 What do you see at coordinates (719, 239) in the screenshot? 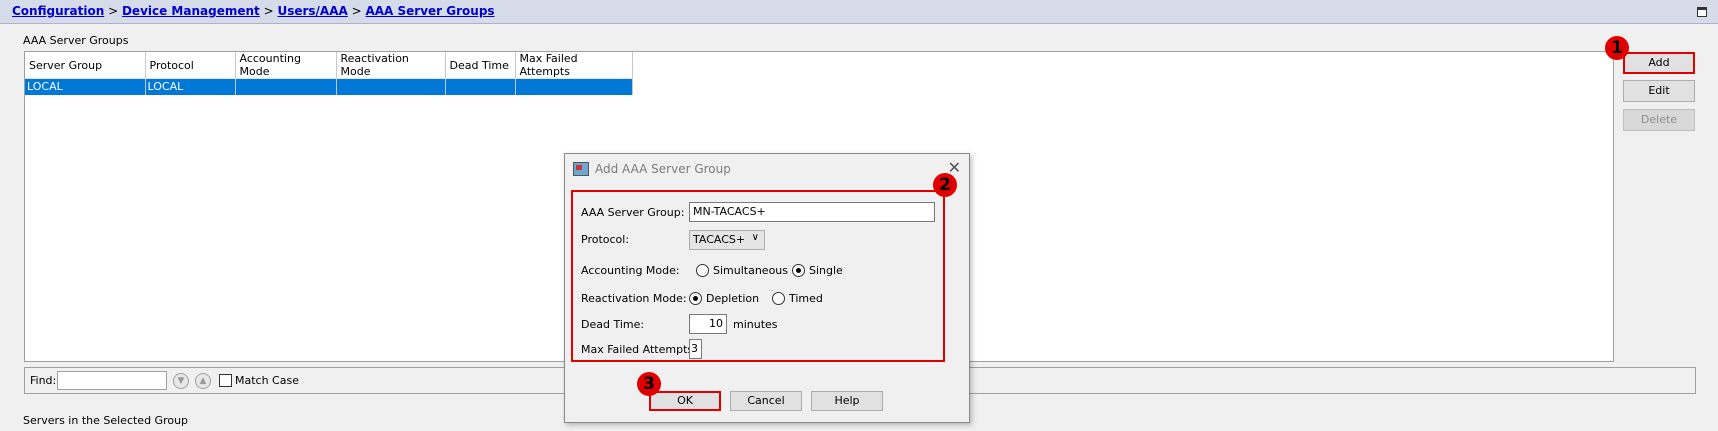
I see `protocol-selected-value: TACACS+` at bounding box center [719, 239].